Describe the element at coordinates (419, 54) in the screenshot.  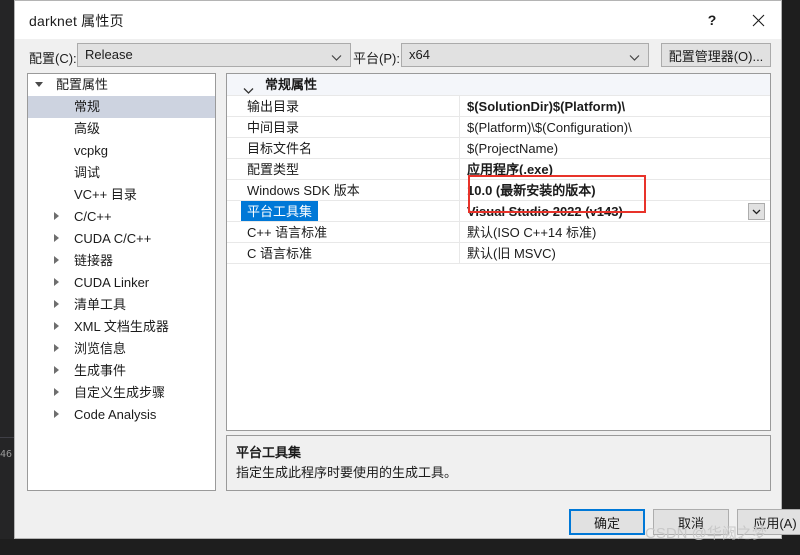
I see `platform-value: x64` at that location.